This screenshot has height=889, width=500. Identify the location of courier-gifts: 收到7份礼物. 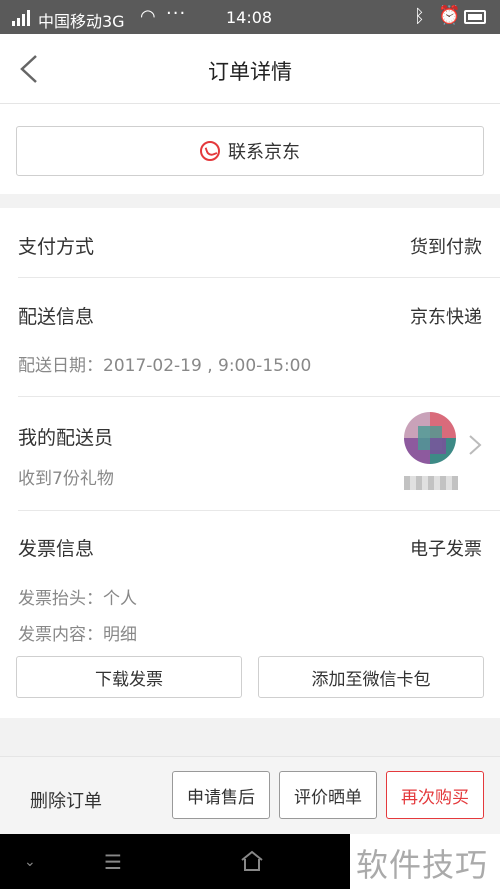
(66, 479).